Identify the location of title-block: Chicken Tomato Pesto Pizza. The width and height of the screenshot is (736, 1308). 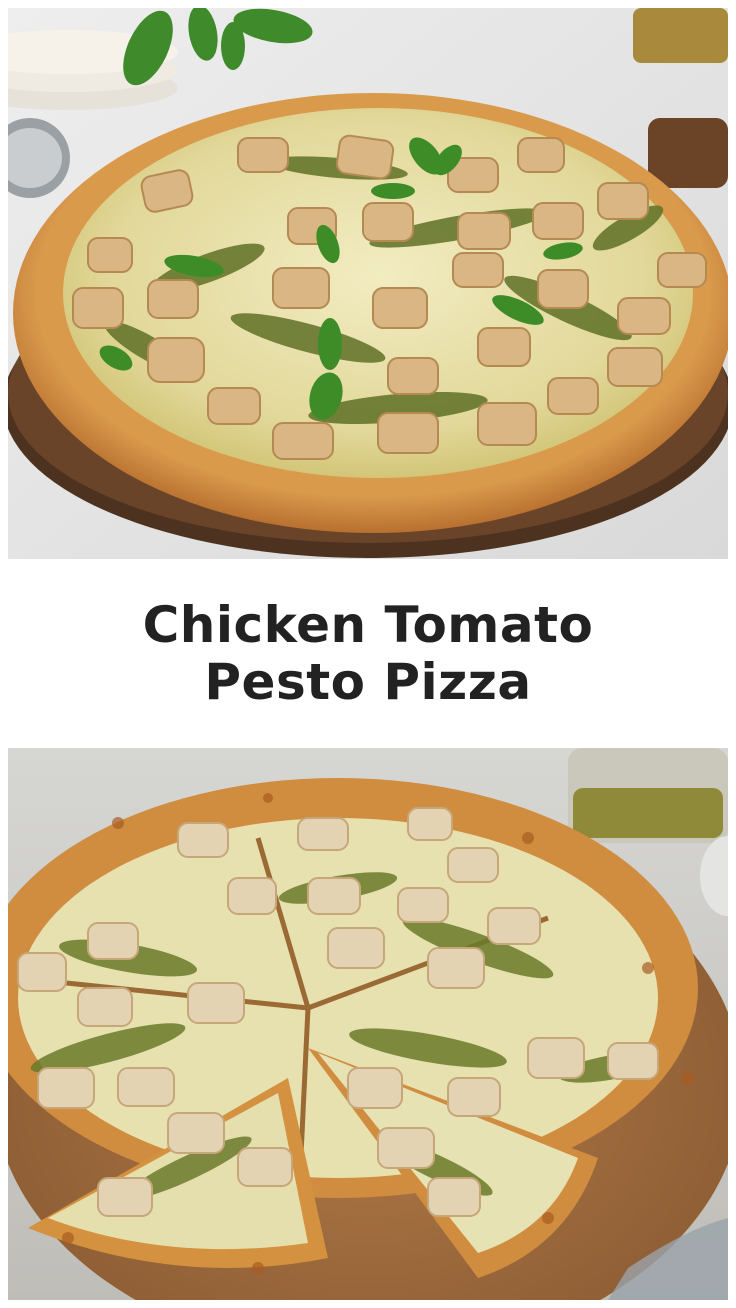
(368, 653).